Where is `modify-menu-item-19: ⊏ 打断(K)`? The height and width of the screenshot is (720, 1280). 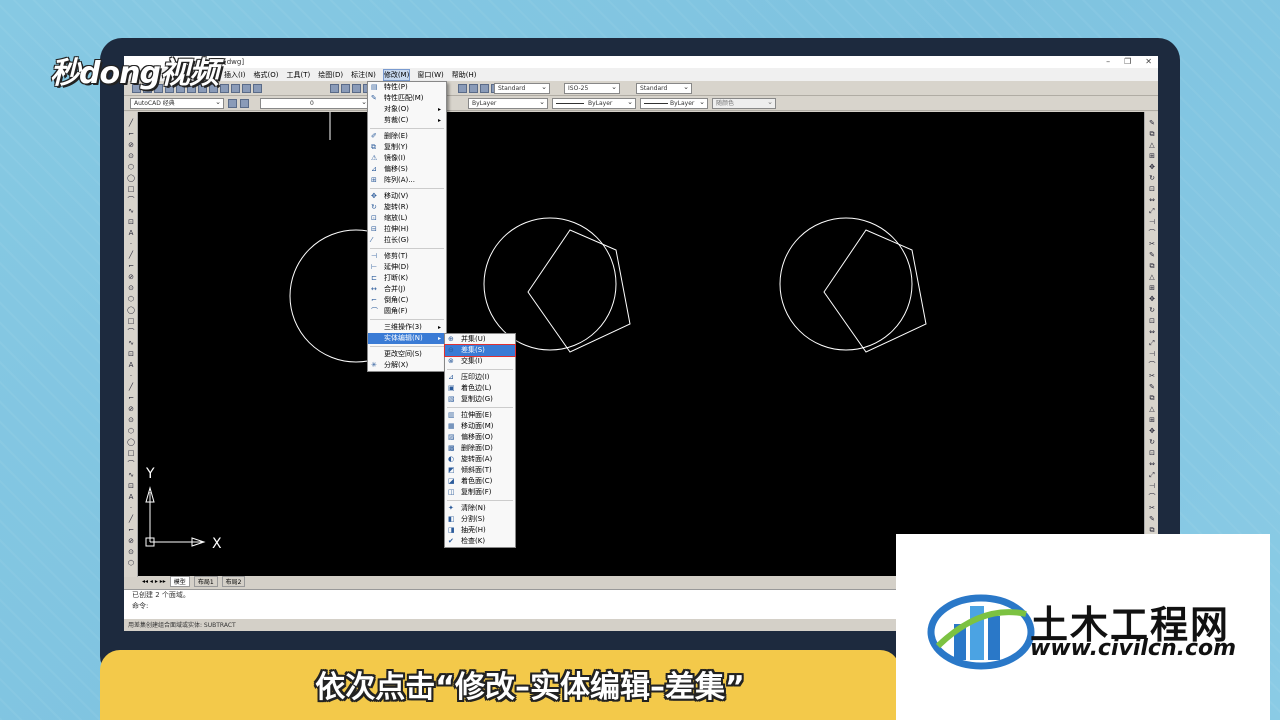 modify-menu-item-19: ⊏ 打断(K) is located at coordinates (407, 278).